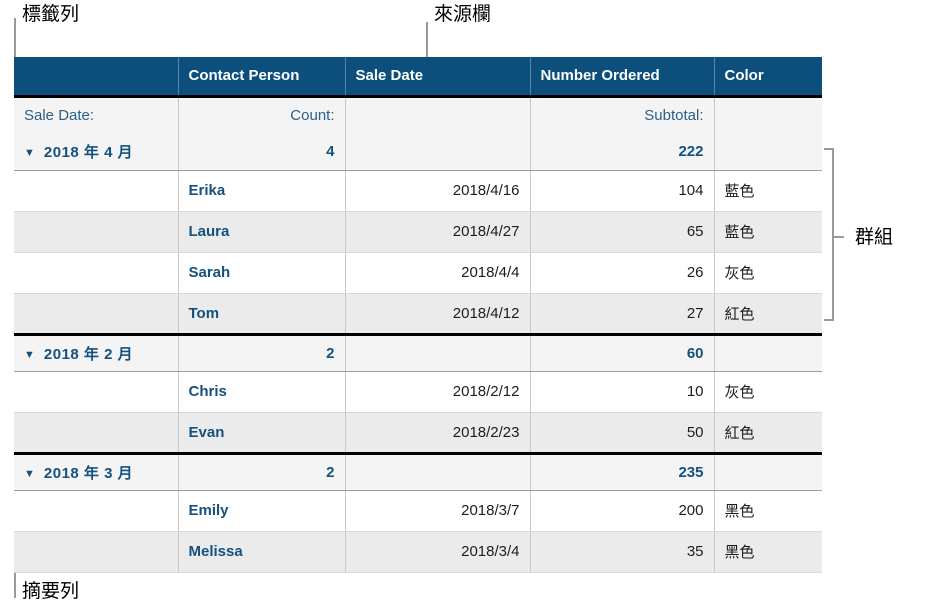 This screenshot has width=926, height=614. I want to click on leader-bracket-group-top, so click(829, 149).